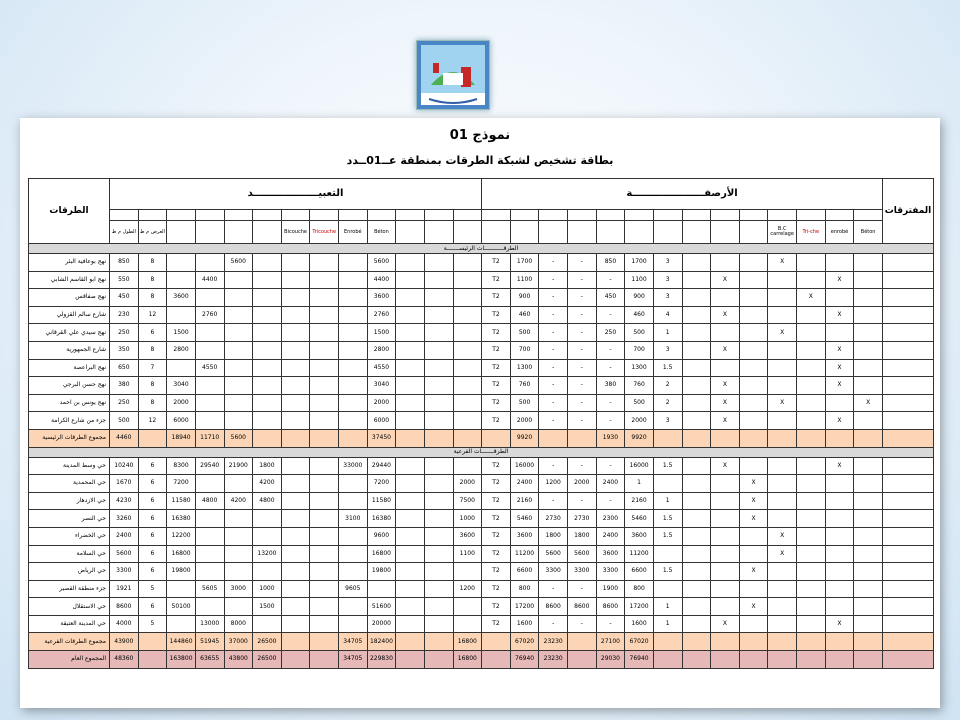 Image resolution: width=960 pixels, height=720 pixels. Describe the element at coordinates (69, 466) in the screenshot. I see `road-name: حي وسط المدينة` at that location.